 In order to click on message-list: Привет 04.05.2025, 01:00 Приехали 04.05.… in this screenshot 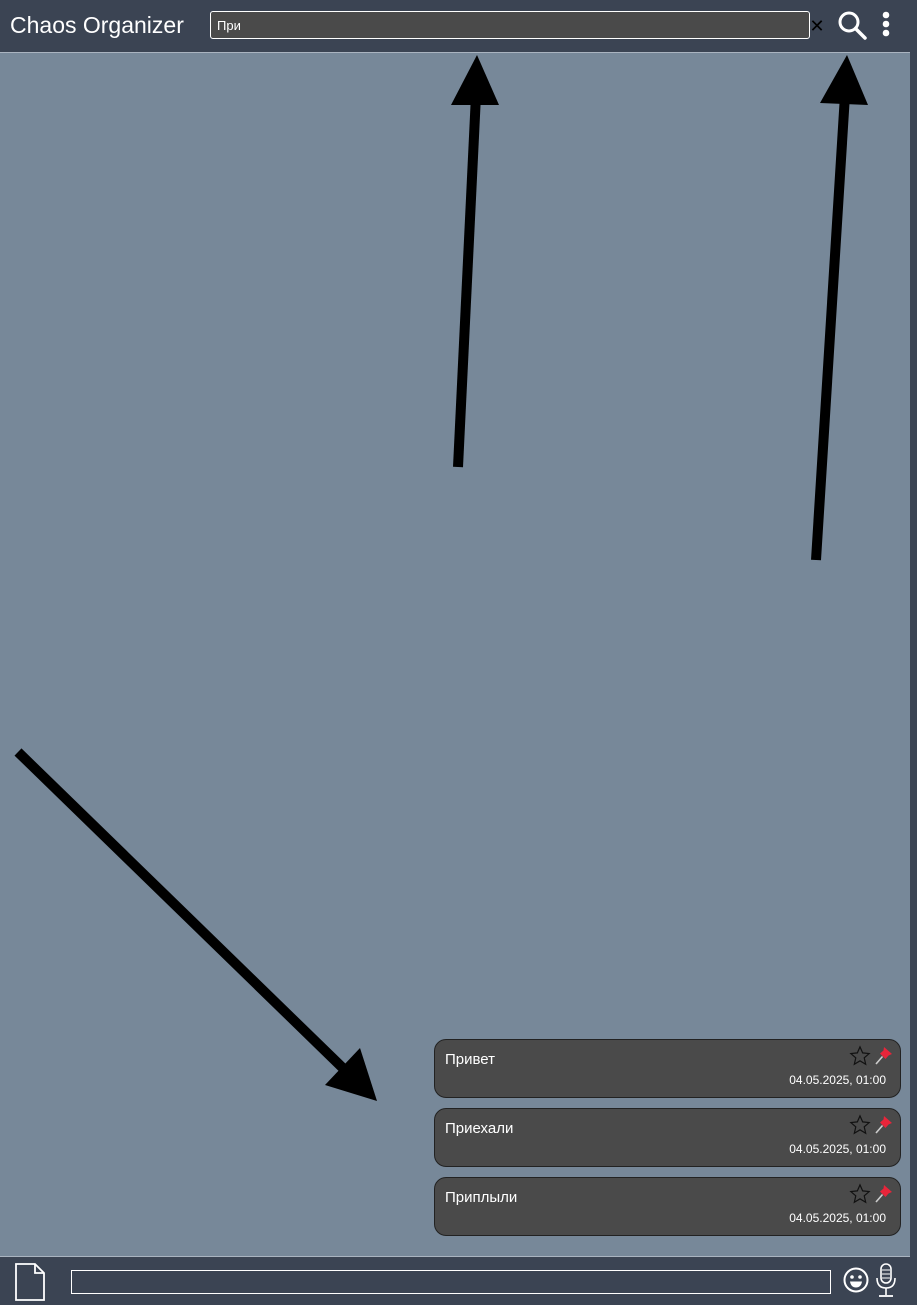, I will do `click(667, 1142)`.